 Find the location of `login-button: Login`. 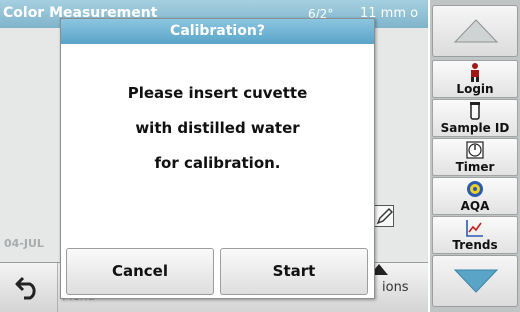

login-button: Login is located at coordinates (475, 79).